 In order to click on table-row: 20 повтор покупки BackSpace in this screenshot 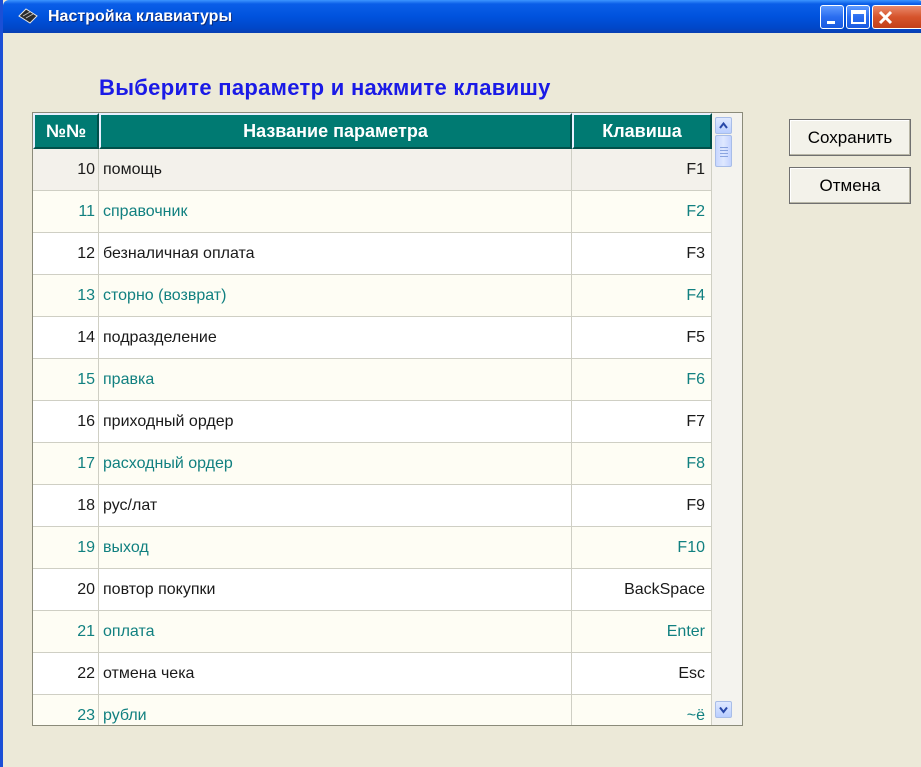, I will do `click(372, 590)`.